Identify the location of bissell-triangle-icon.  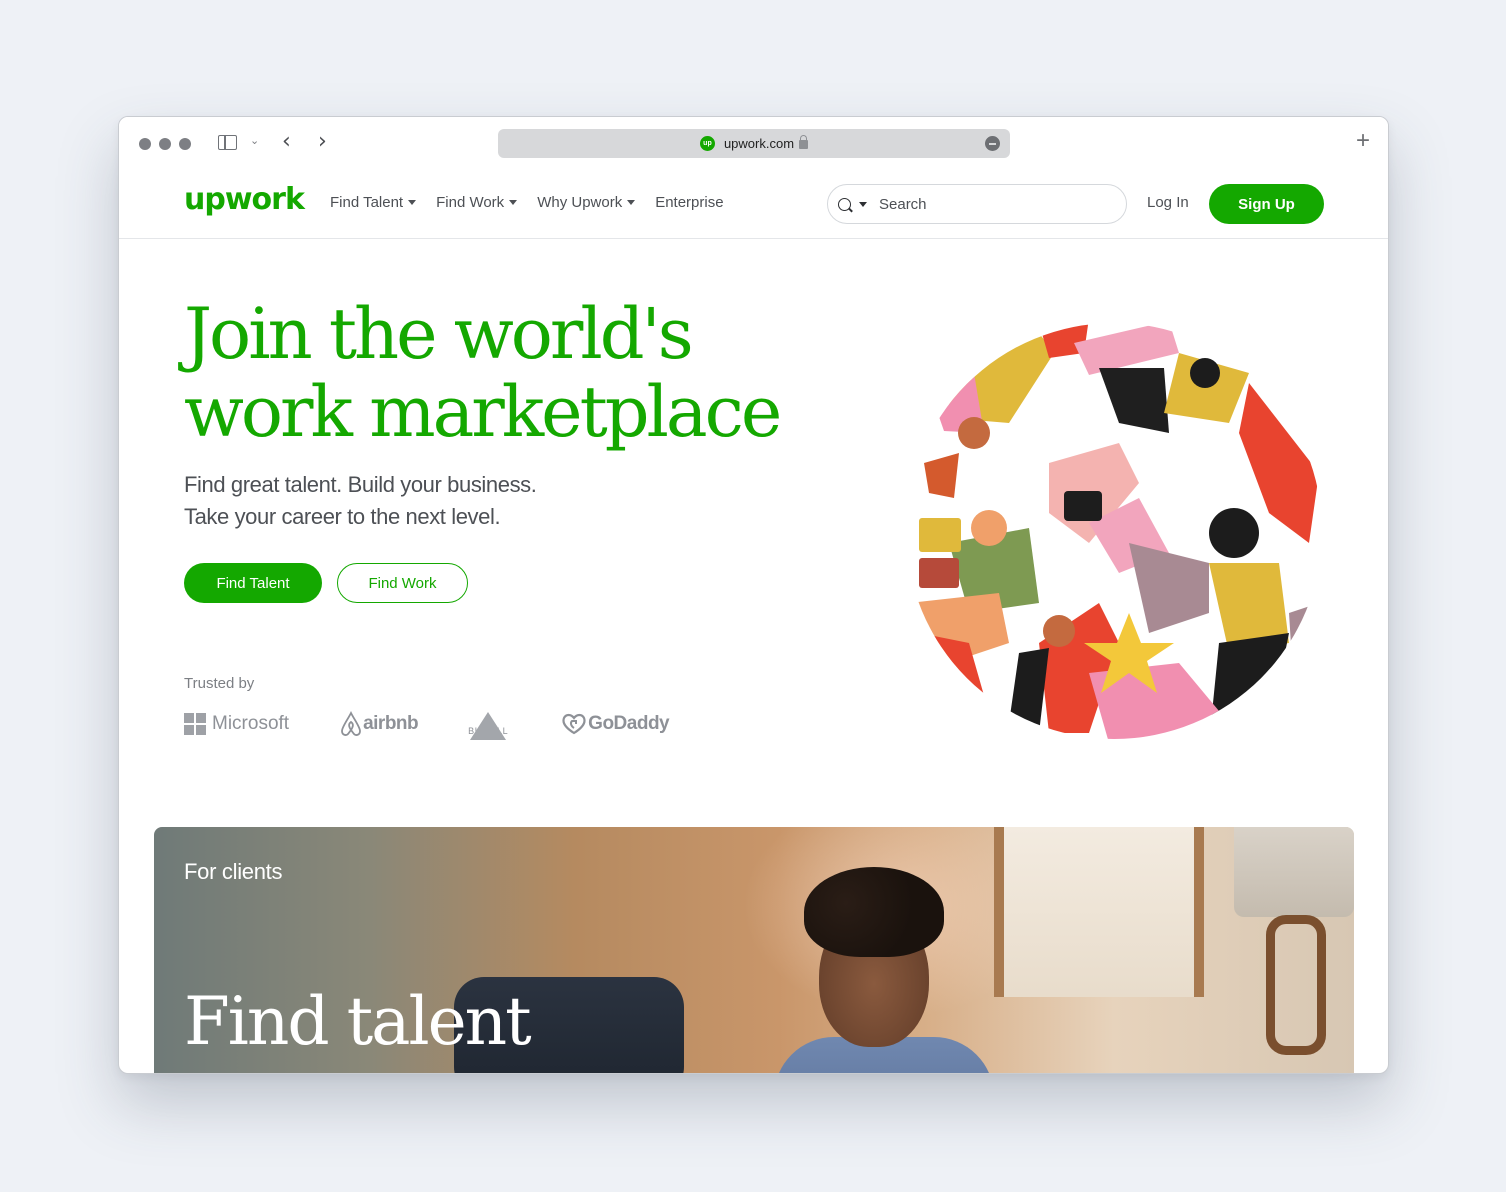
(488, 726).